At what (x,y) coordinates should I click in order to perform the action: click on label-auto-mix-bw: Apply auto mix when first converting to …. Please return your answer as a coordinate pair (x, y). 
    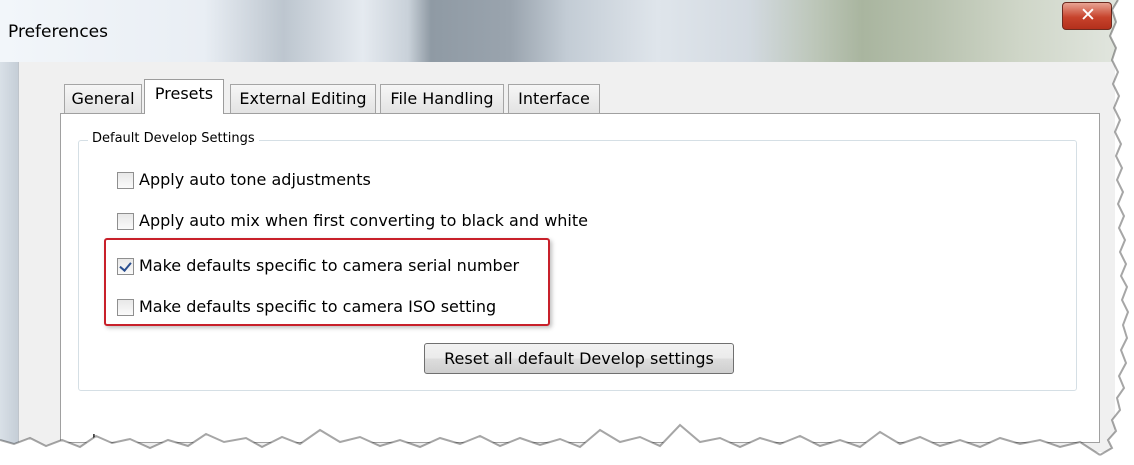
    Looking at the image, I should click on (363, 220).